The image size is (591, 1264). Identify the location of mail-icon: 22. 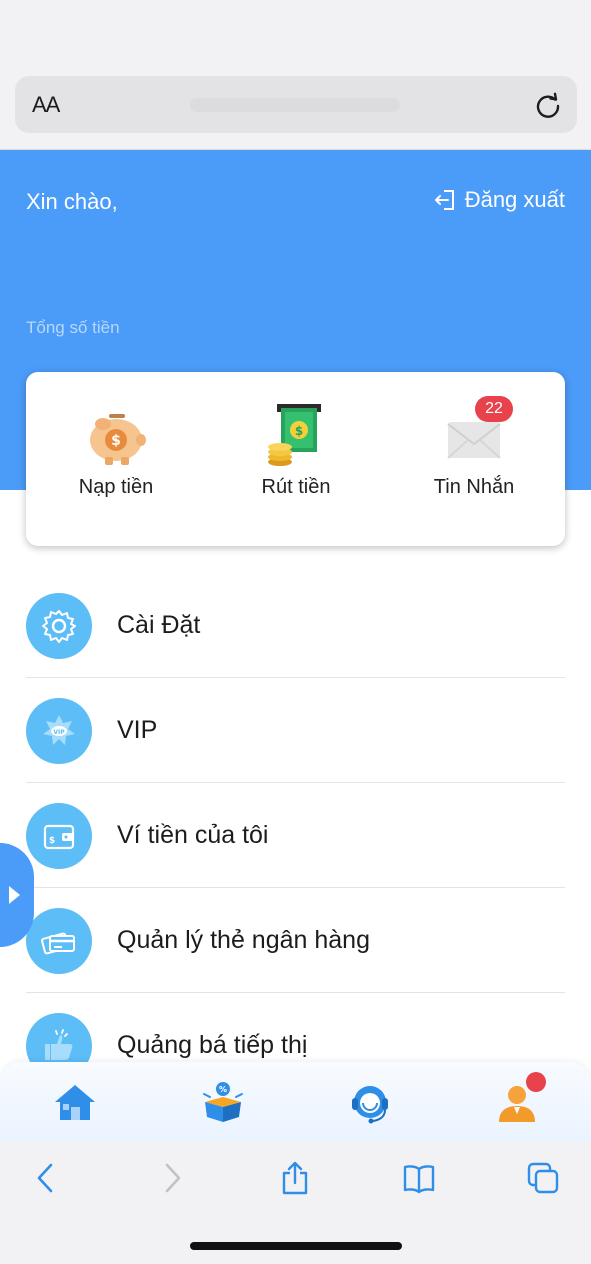
(477, 432).